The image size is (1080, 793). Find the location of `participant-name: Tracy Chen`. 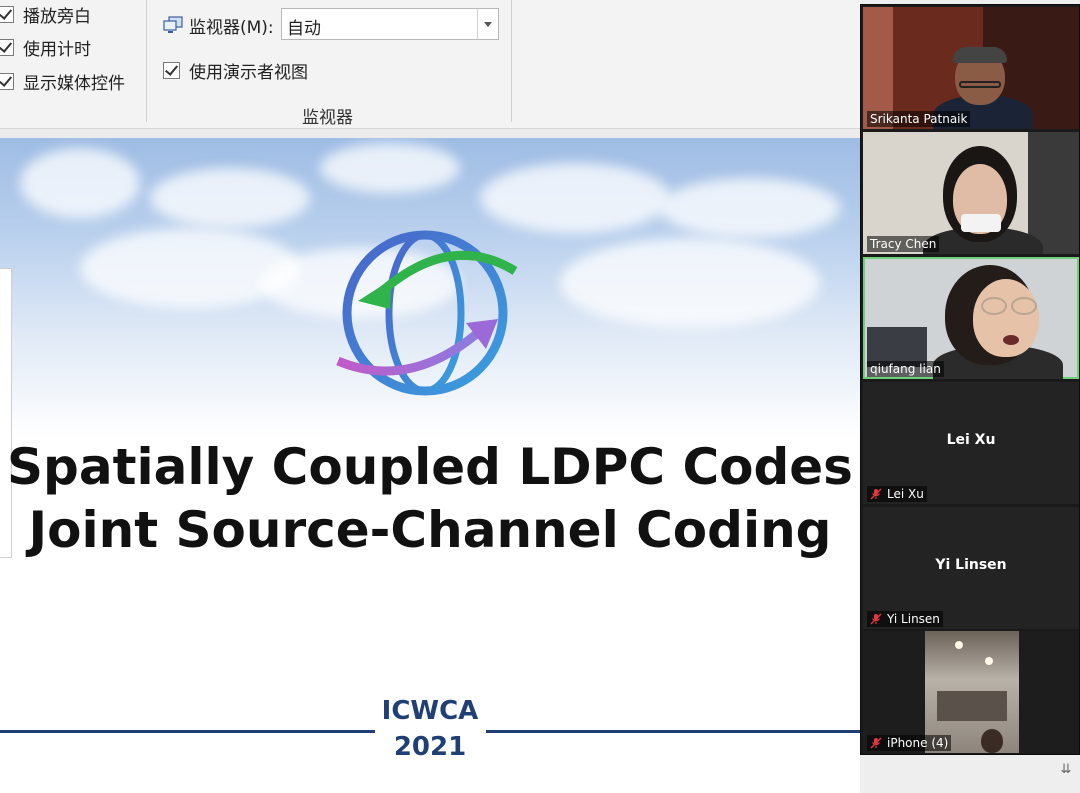

participant-name: Tracy Chen is located at coordinates (903, 244).